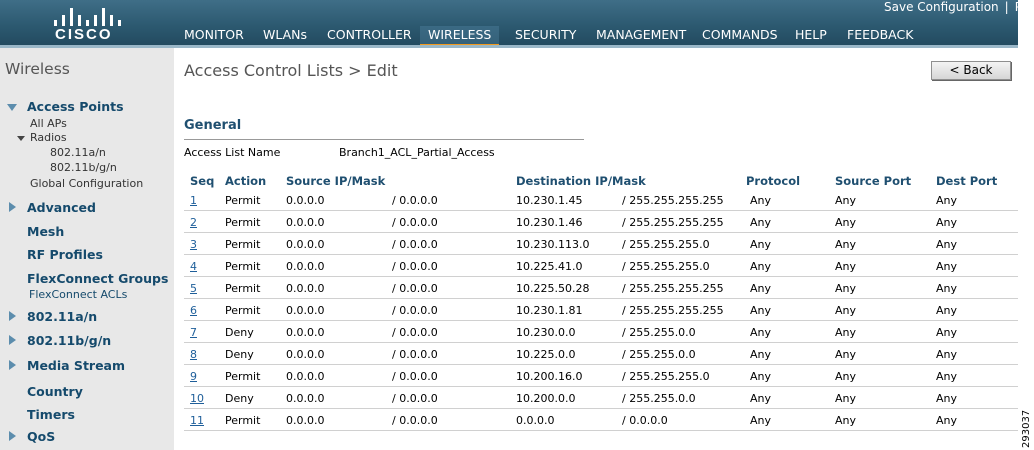 Image resolution: width=1034 pixels, height=450 pixels. What do you see at coordinates (549, 222) in the screenshot?
I see `cell-destination-ip: 10.230.1.46` at bounding box center [549, 222].